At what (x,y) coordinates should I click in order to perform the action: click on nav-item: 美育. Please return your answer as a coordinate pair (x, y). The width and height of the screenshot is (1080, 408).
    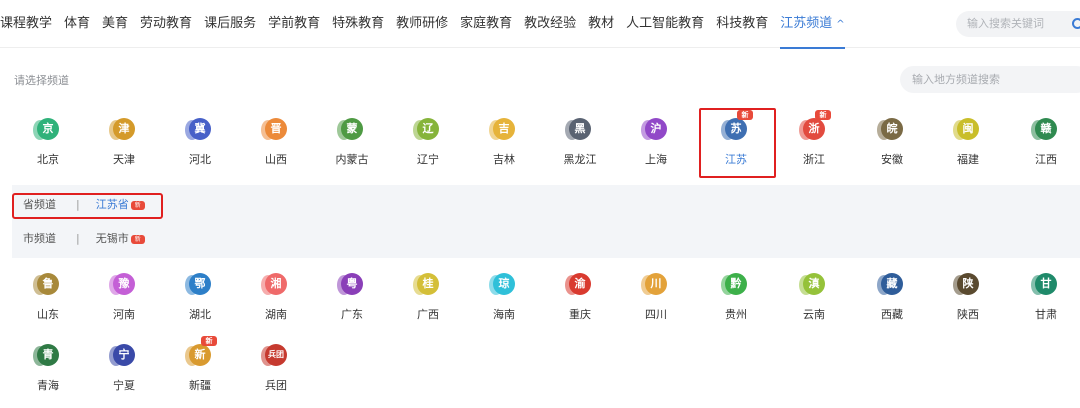
    Looking at the image, I should click on (115, 24).